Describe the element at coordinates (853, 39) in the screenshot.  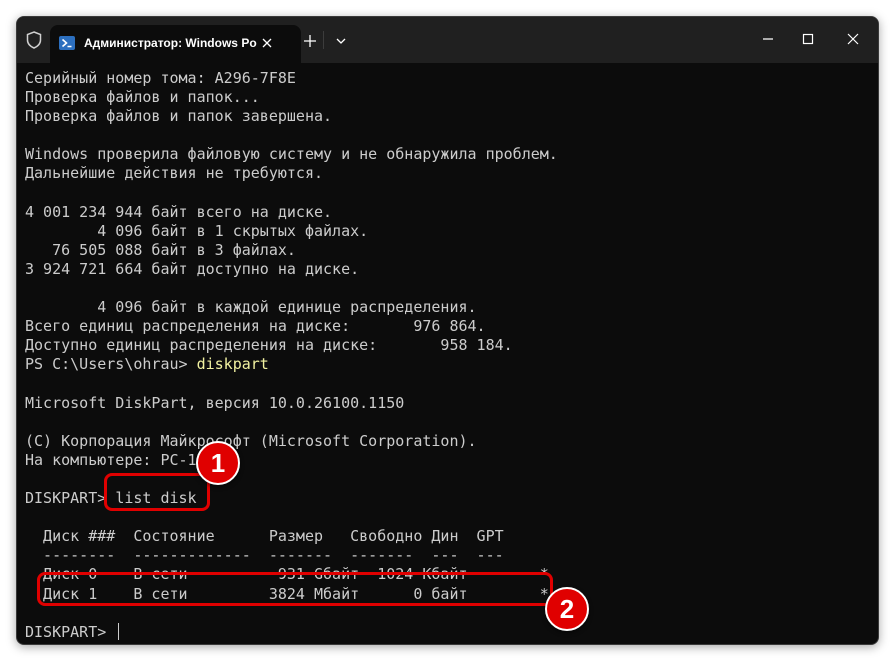
I see `close-window-icon` at that location.